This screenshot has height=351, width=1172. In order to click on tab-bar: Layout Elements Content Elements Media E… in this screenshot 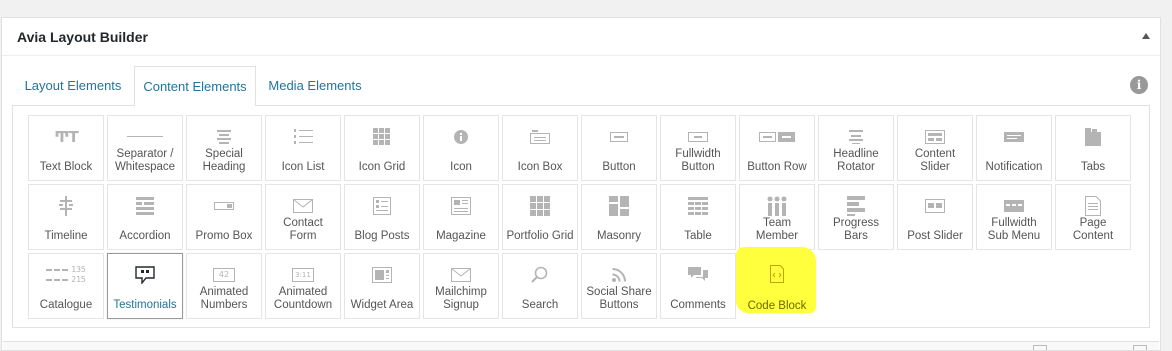, I will do `click(581, 86)`.